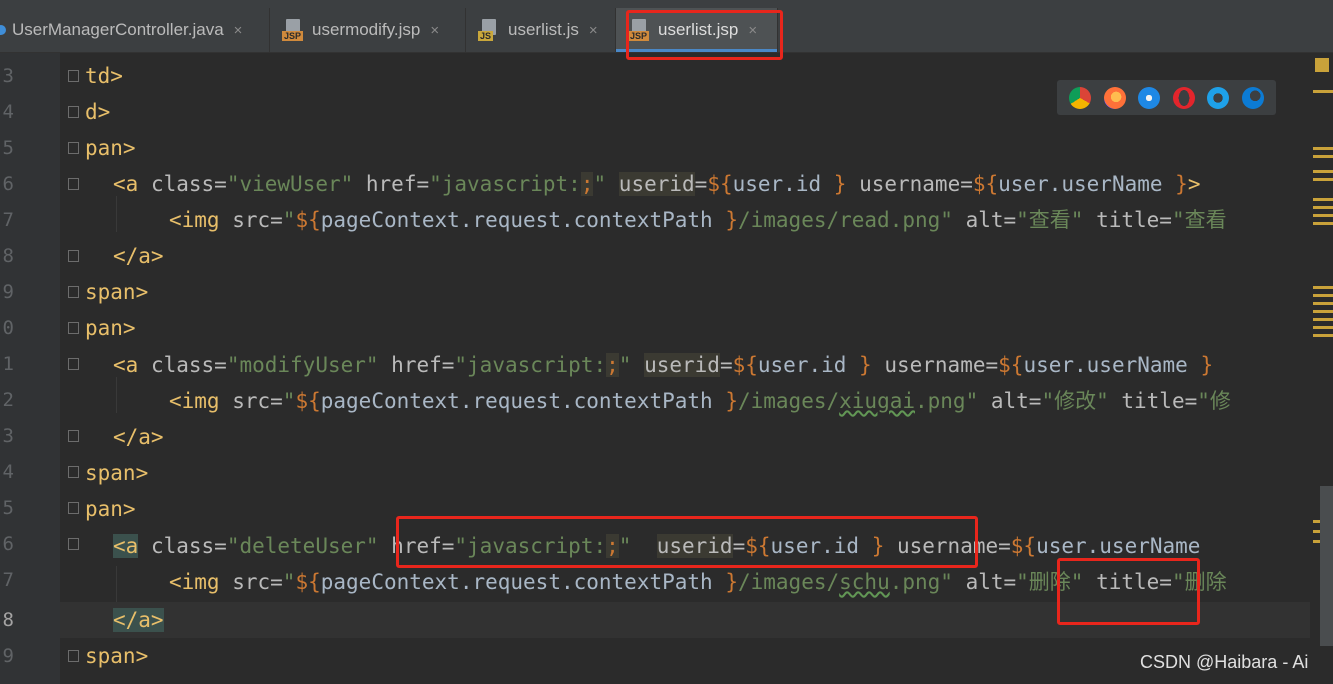 The width and height of the screenshot is (1333, 684). What do you see at coordinates (1183, 97) in the screenshot?
I see `opera-icon` at bounding box center [1183, 97].